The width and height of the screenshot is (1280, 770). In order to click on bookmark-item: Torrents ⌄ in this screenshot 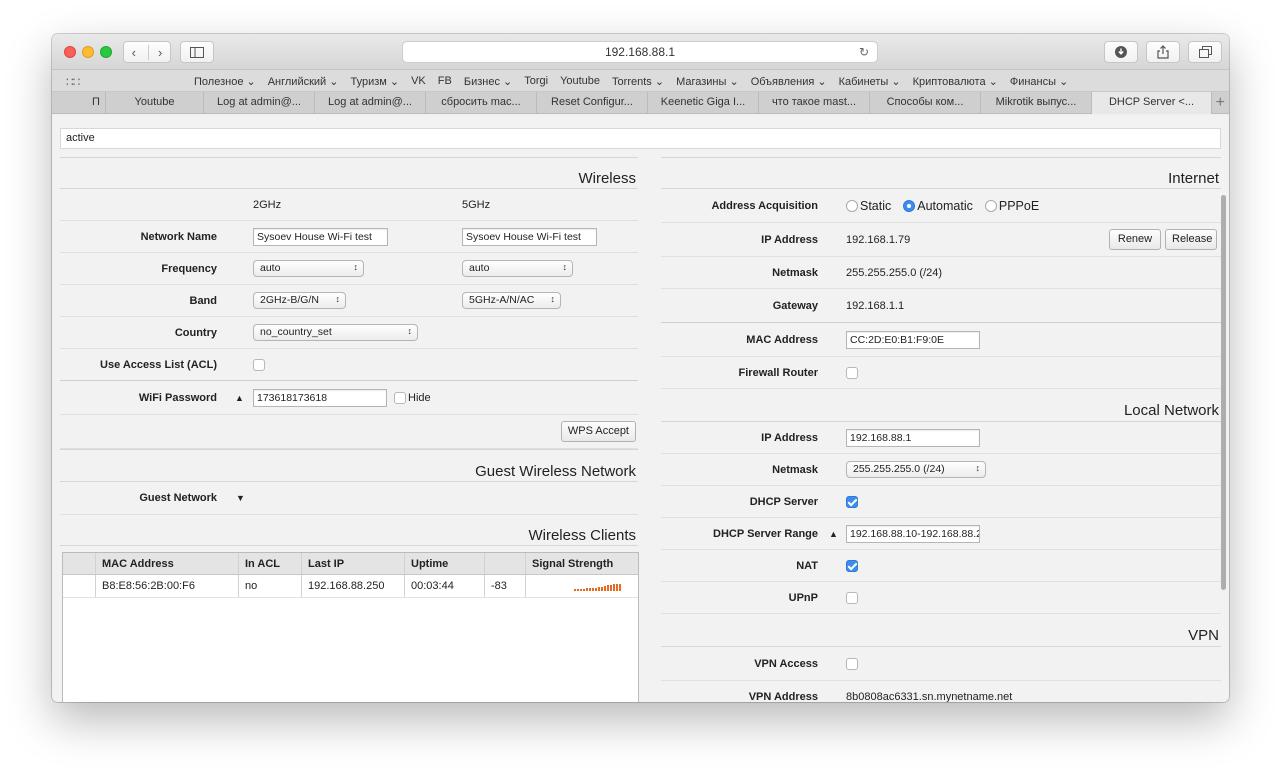, I will do `click(638, 81)`.